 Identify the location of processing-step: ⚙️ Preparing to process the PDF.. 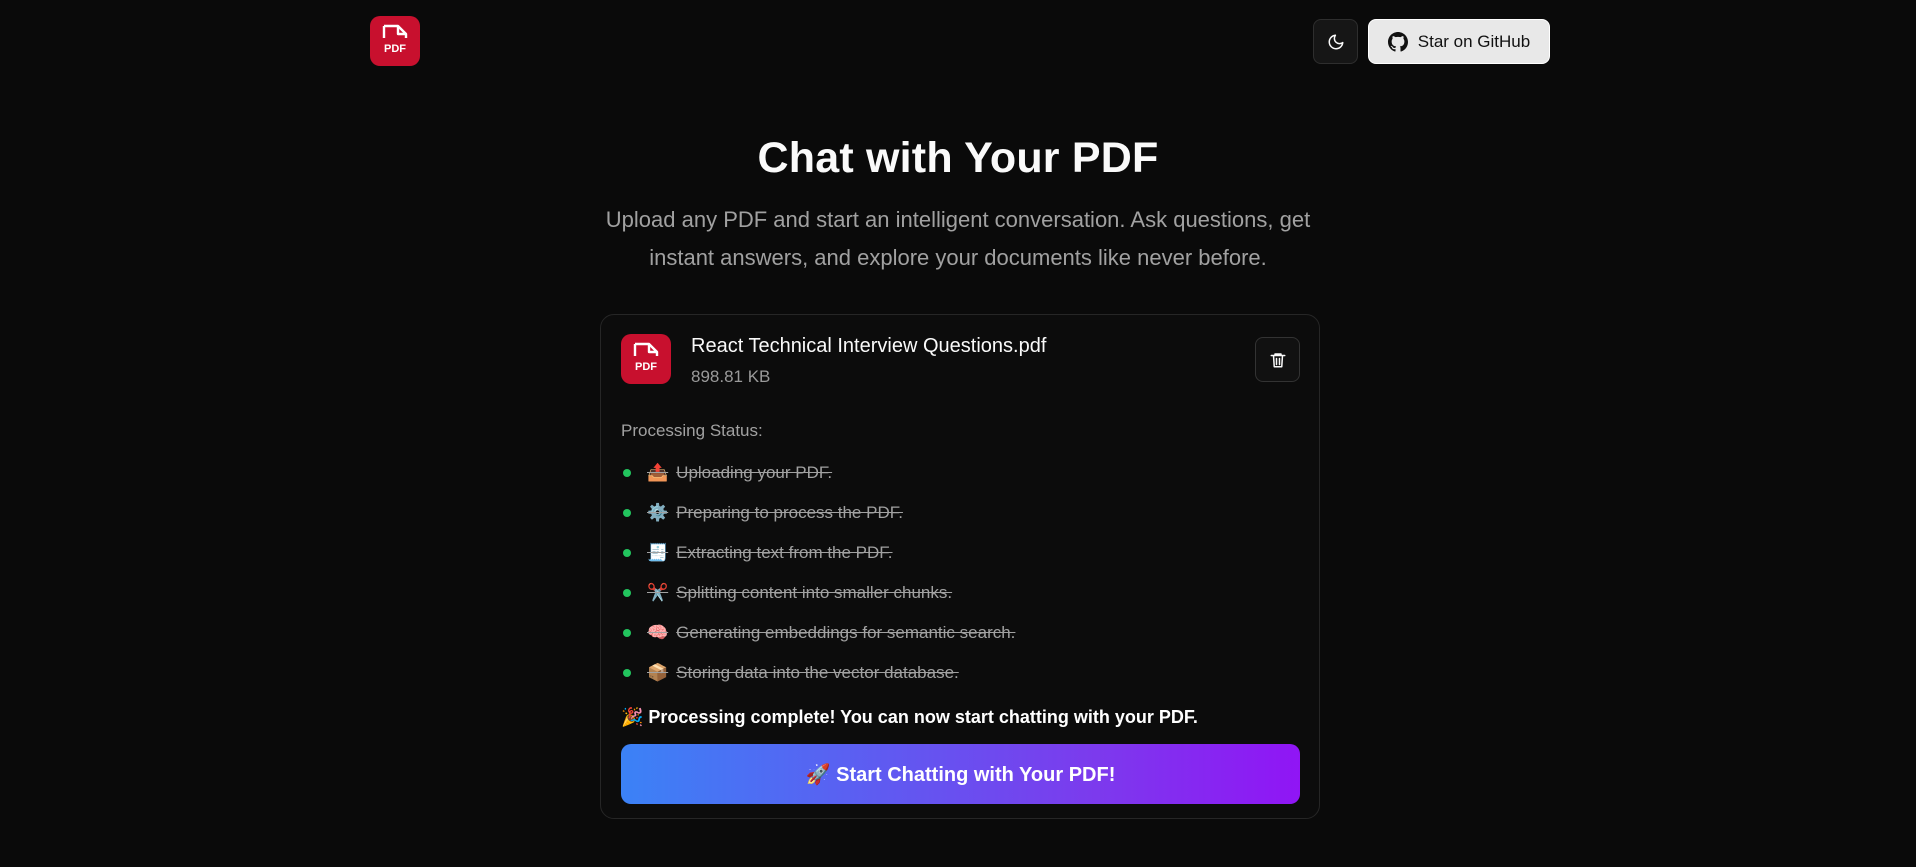
(961, 513).